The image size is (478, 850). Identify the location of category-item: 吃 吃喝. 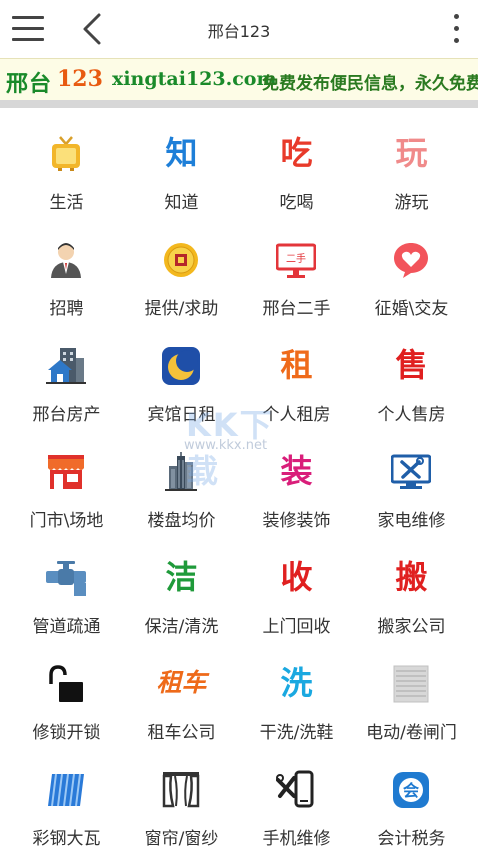
(296, 161).